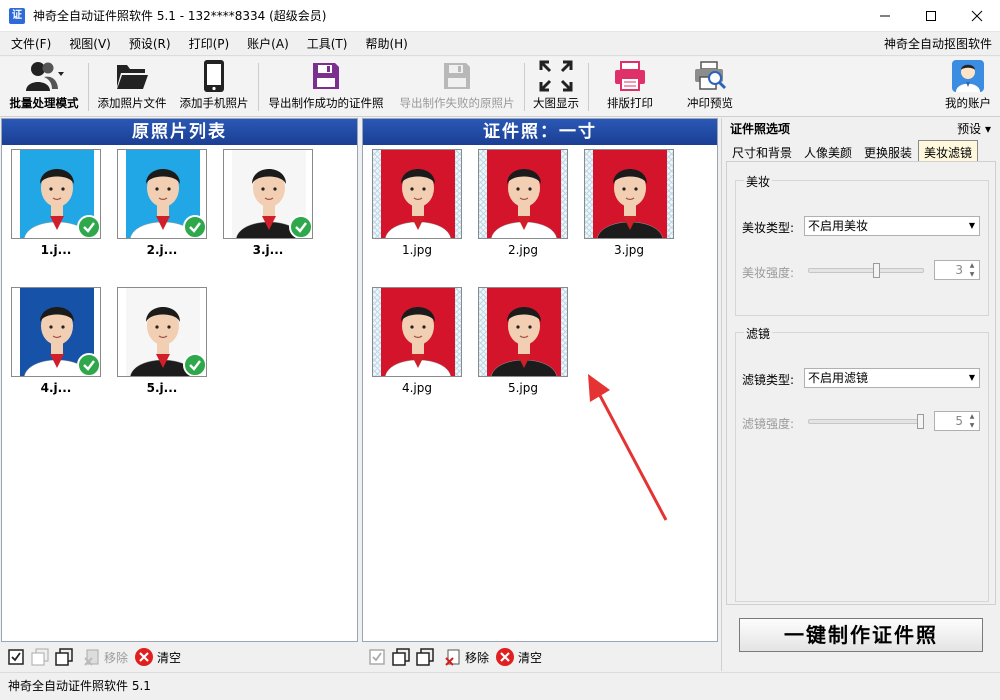 Image resolution: width=1000 pixels, height=700 pixels. What do you see at coordinates (116, 657) in the screenshot?
I see `remove-label: 移除` at bounding box center [116, 657].